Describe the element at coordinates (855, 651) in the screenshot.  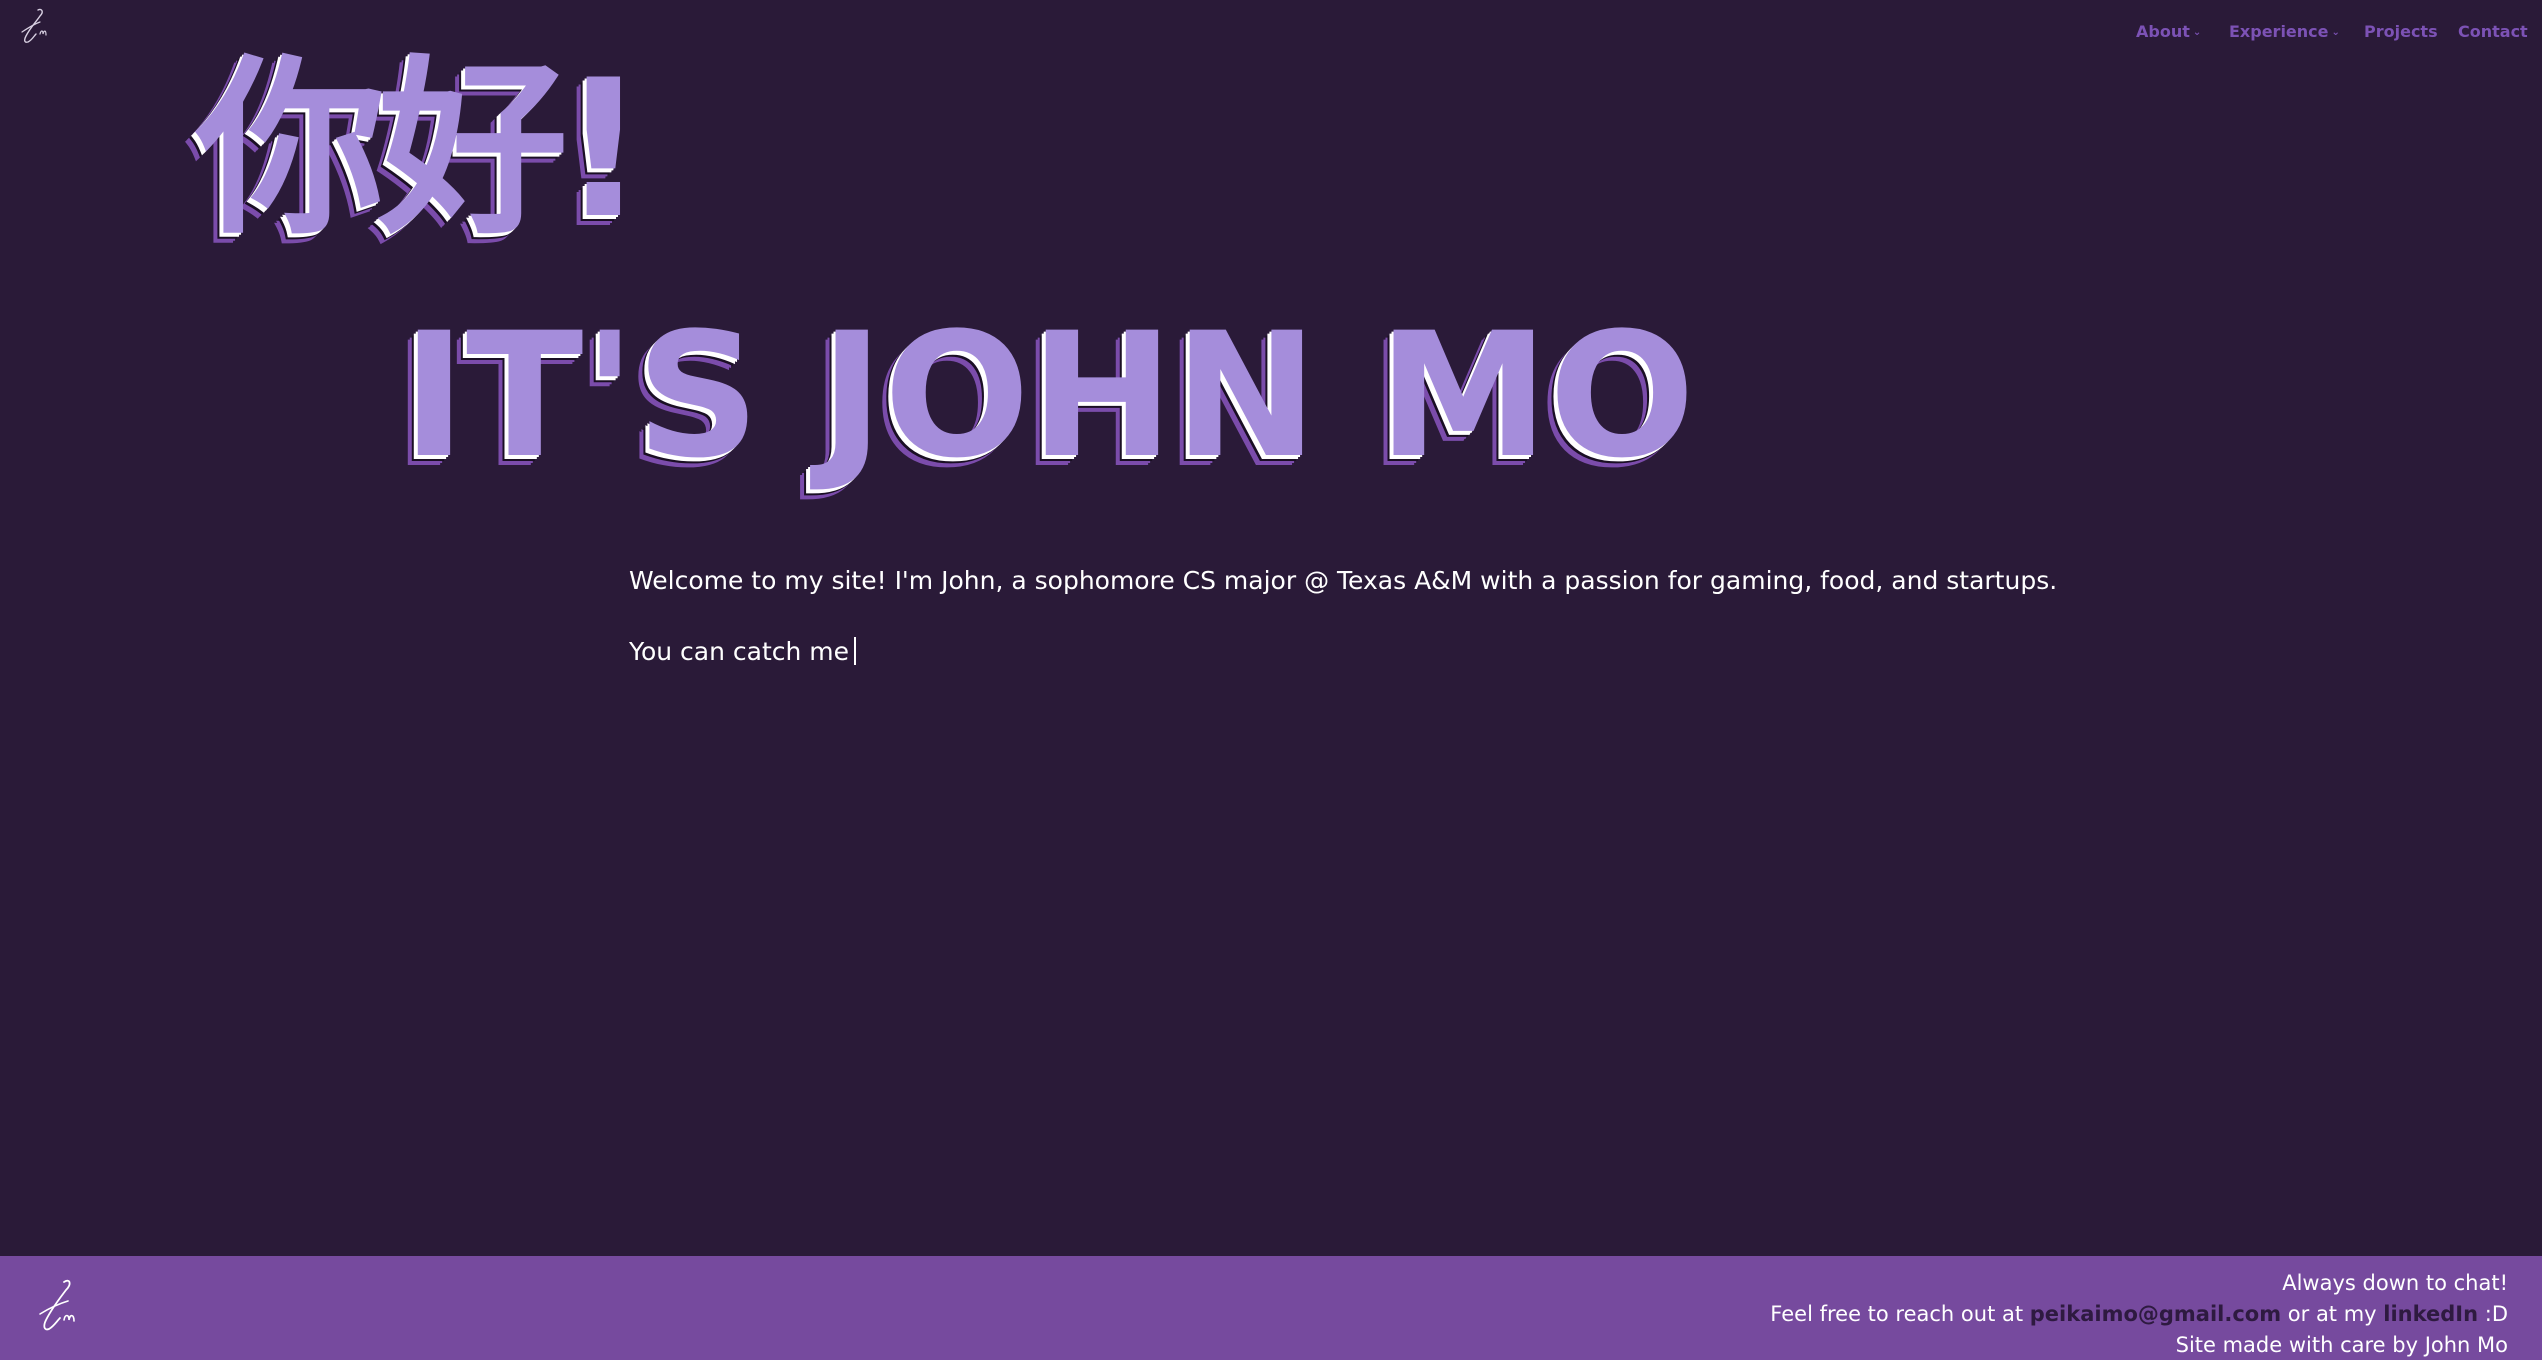
I see `typing-cursor` at that location.